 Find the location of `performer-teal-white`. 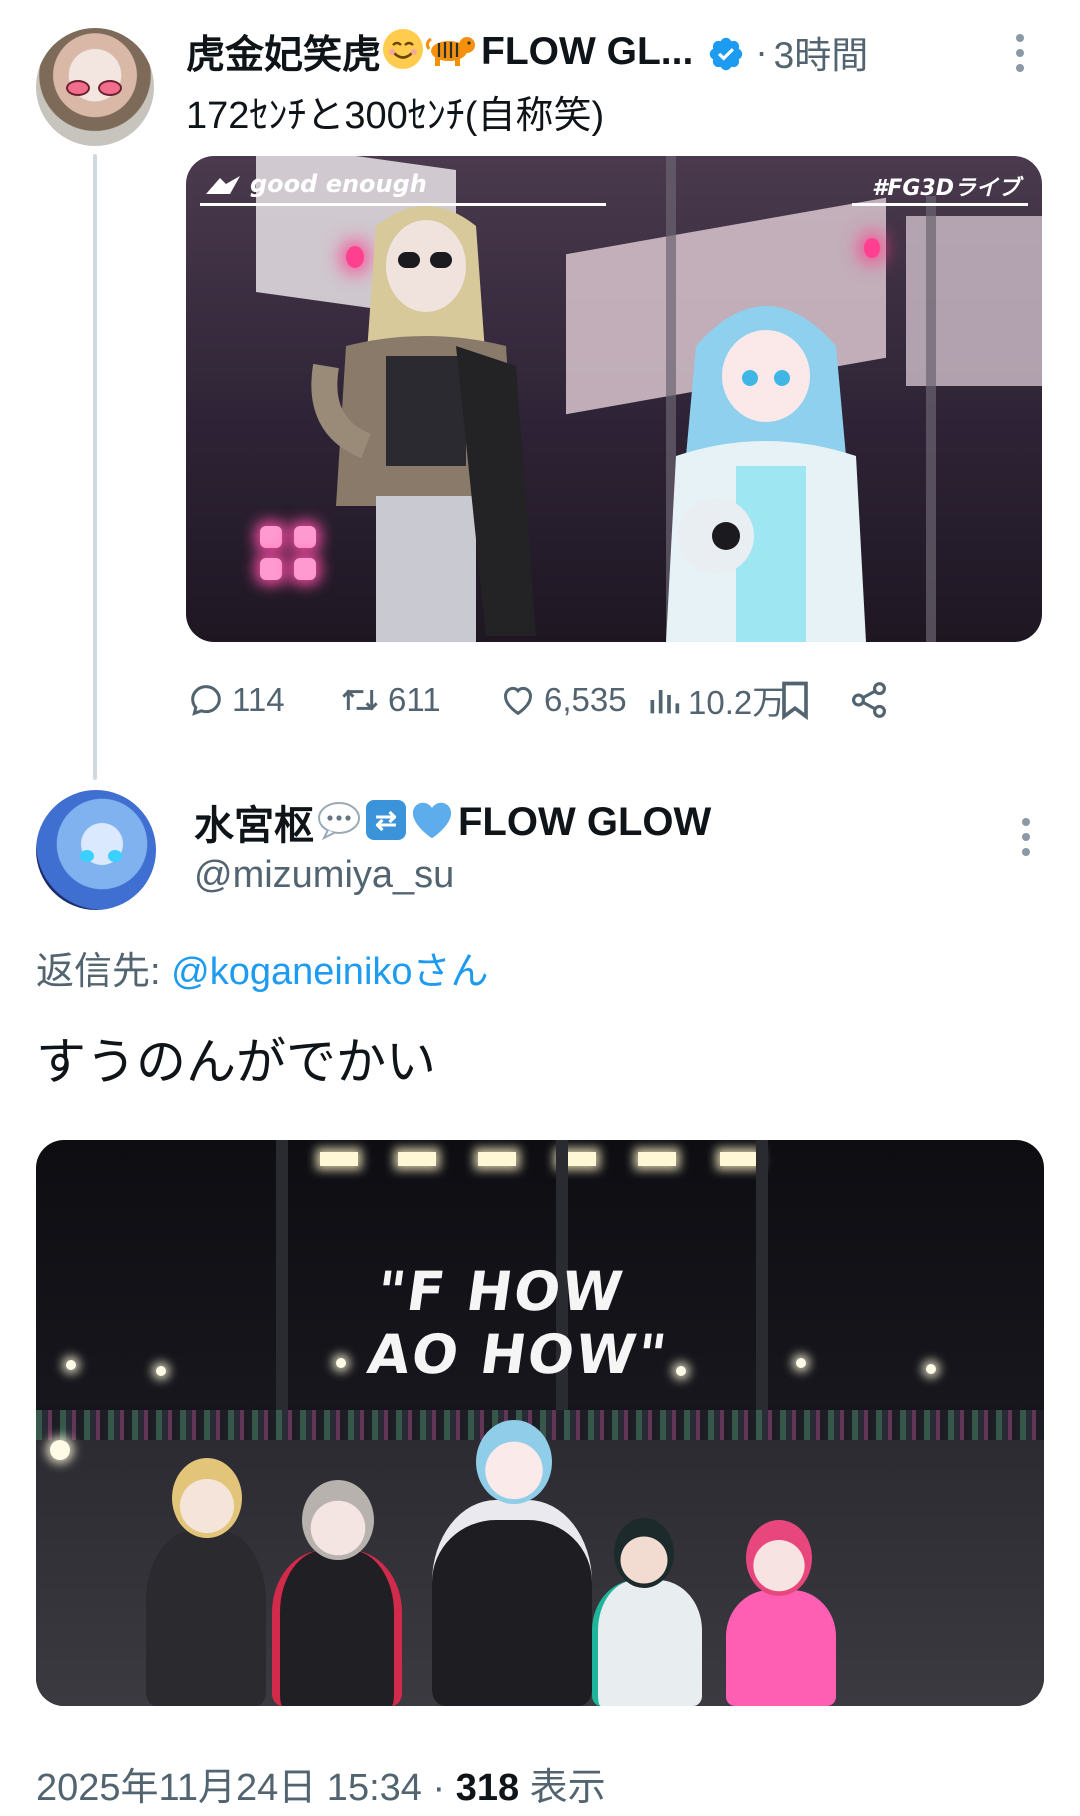

performer-teal-white is located at coordinates (647, 1643).